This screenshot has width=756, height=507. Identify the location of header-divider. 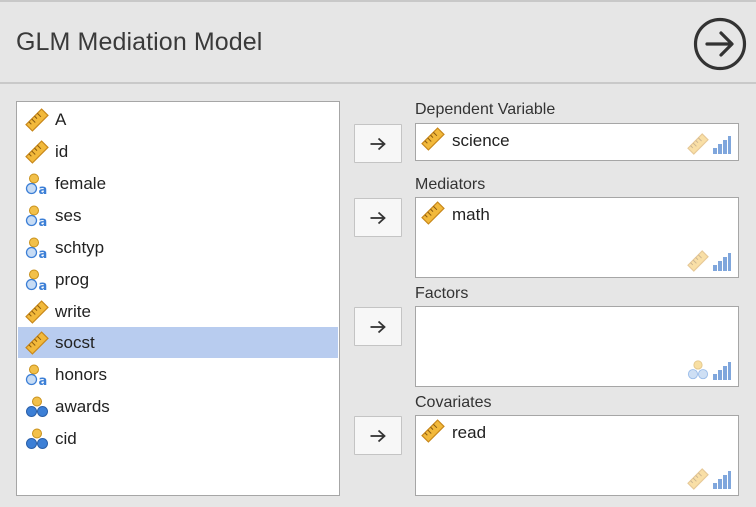
(378, 83).